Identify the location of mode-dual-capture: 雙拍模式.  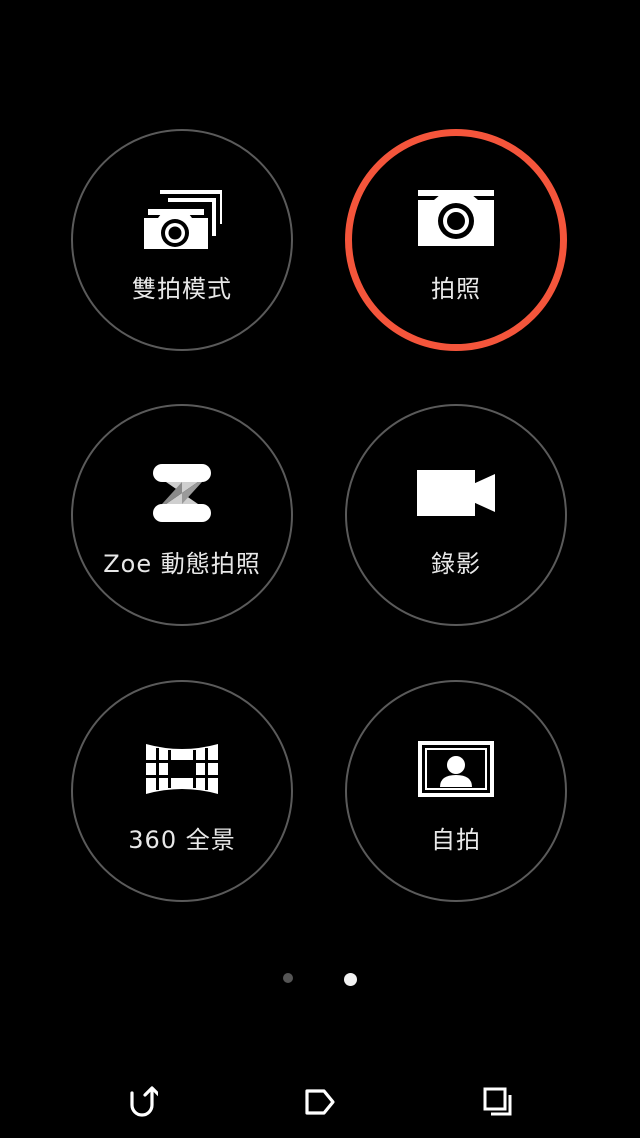
(182, 240).